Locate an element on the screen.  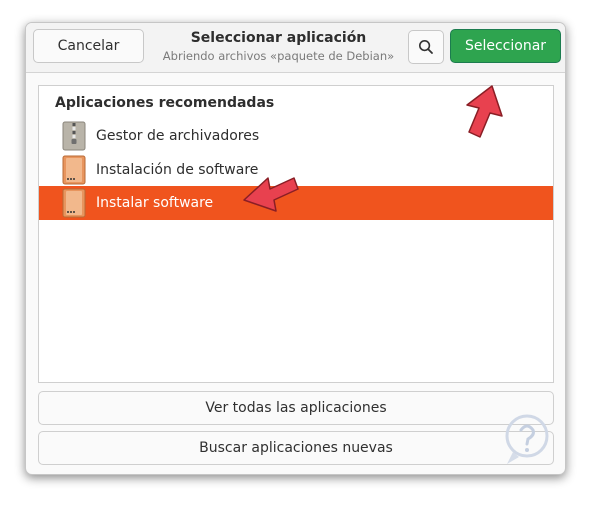
select-button: Seleccionar is located at coordinates (505, 46).